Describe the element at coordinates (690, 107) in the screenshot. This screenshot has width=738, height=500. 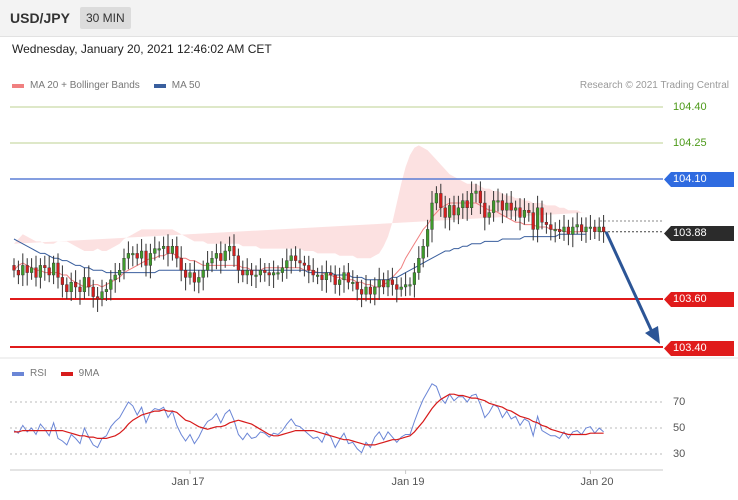
I see `level-label-104-40: 104.40` at that location.